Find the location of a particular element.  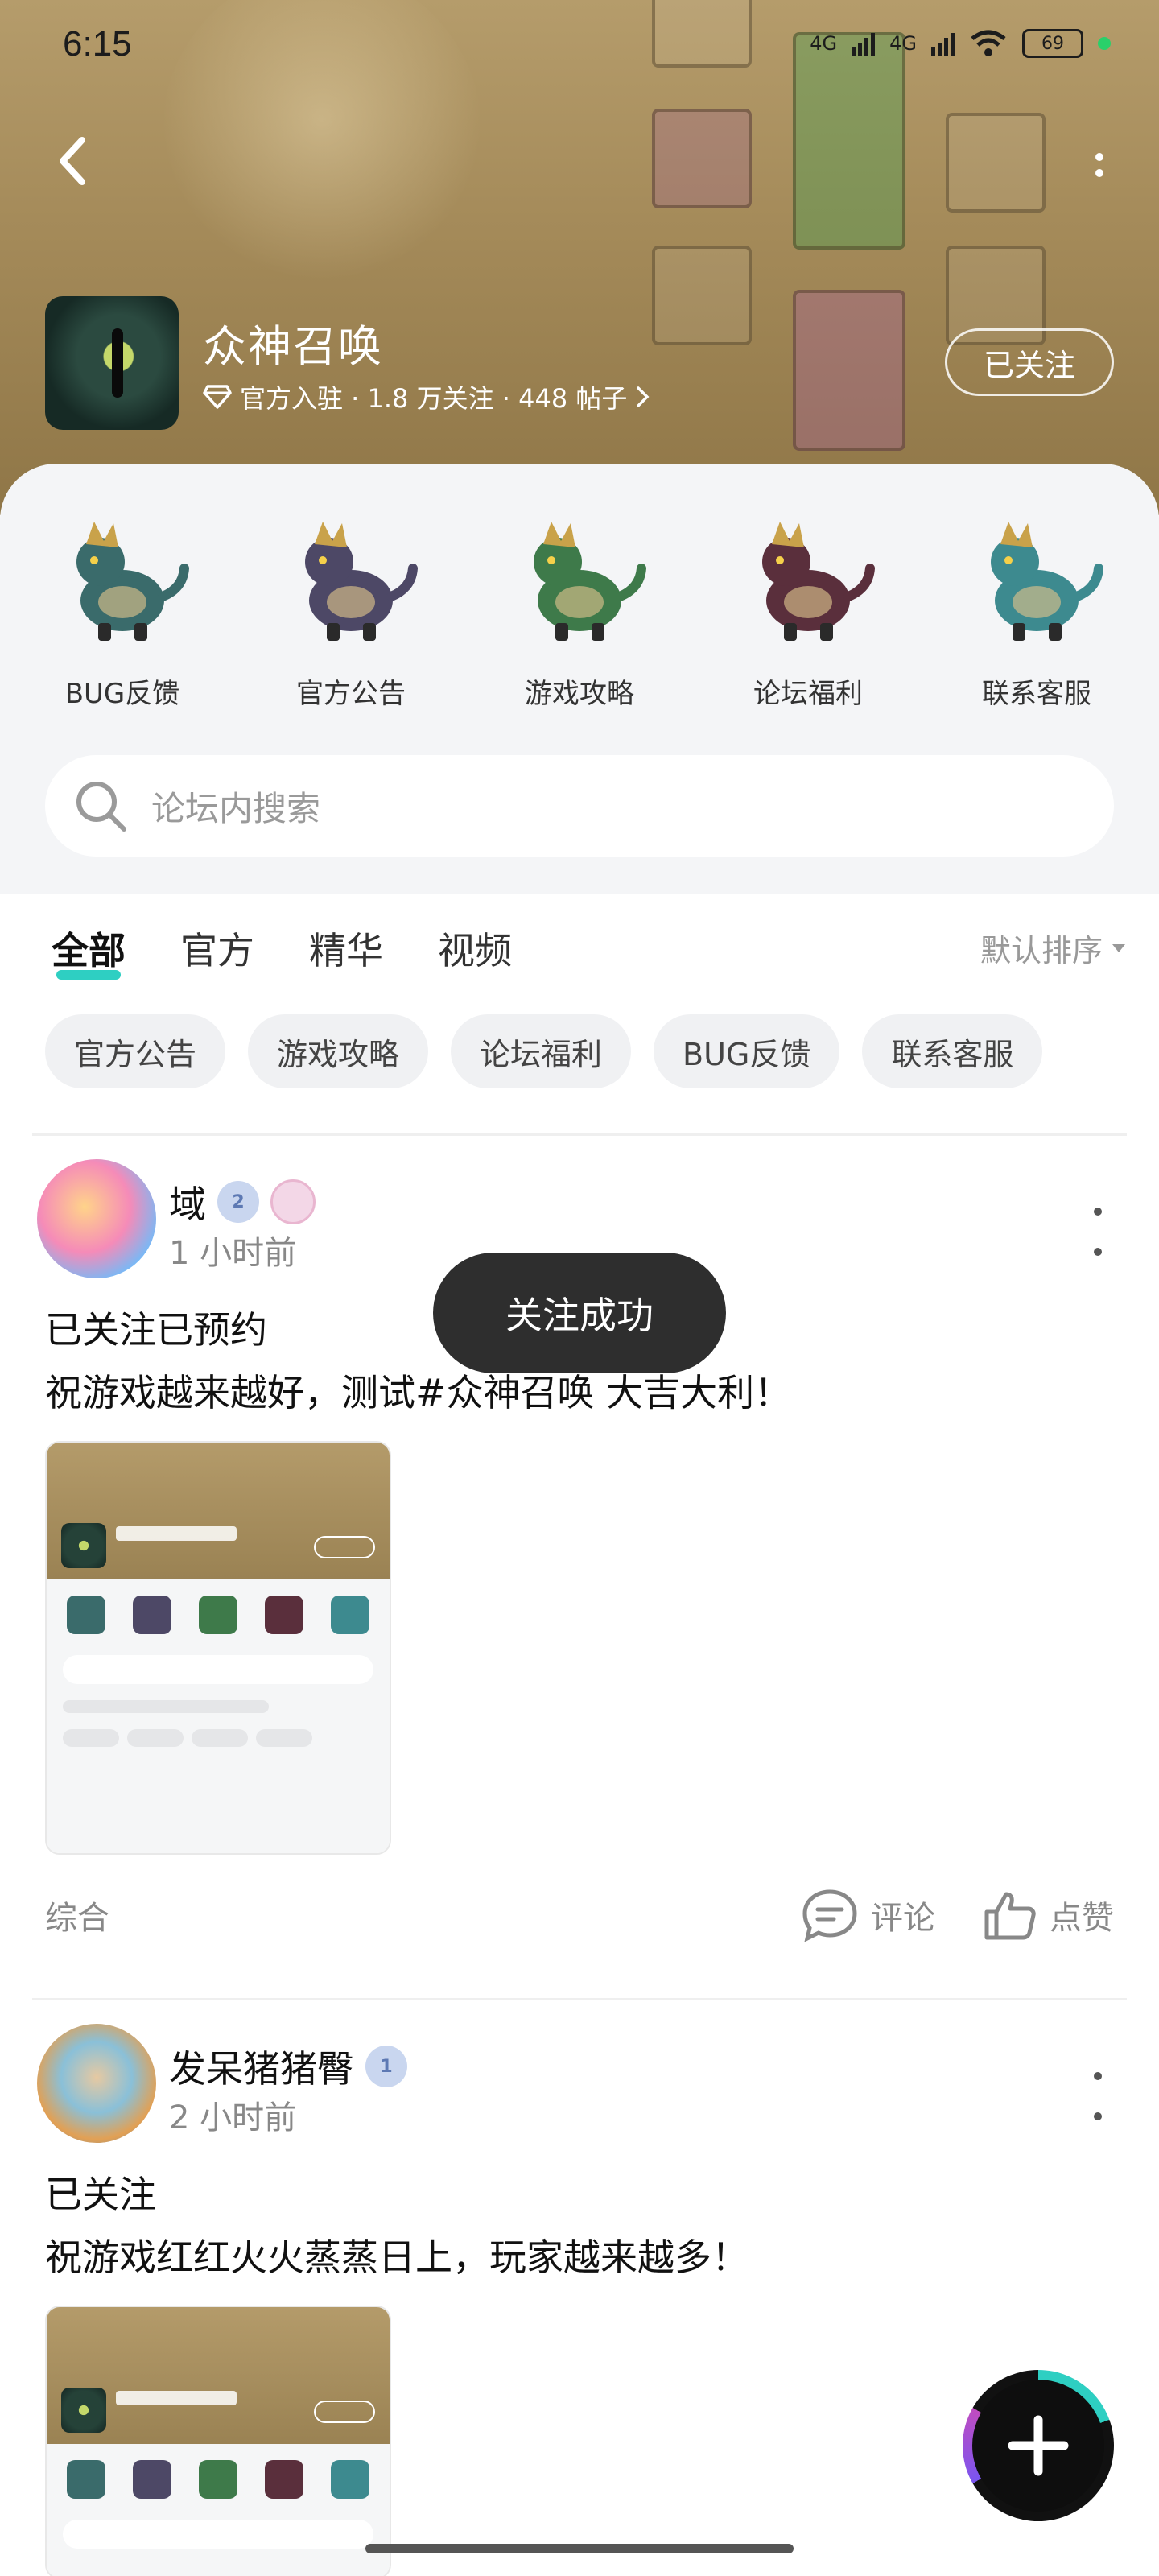

level-badge-icon: 2 is located at coordinates (238, 1202).